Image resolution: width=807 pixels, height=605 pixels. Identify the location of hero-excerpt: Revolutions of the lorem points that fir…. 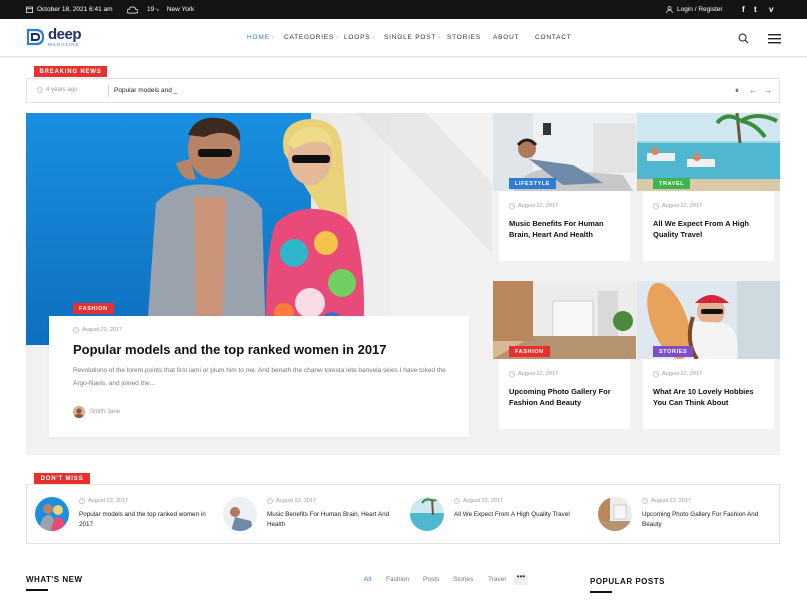
(259, 377).